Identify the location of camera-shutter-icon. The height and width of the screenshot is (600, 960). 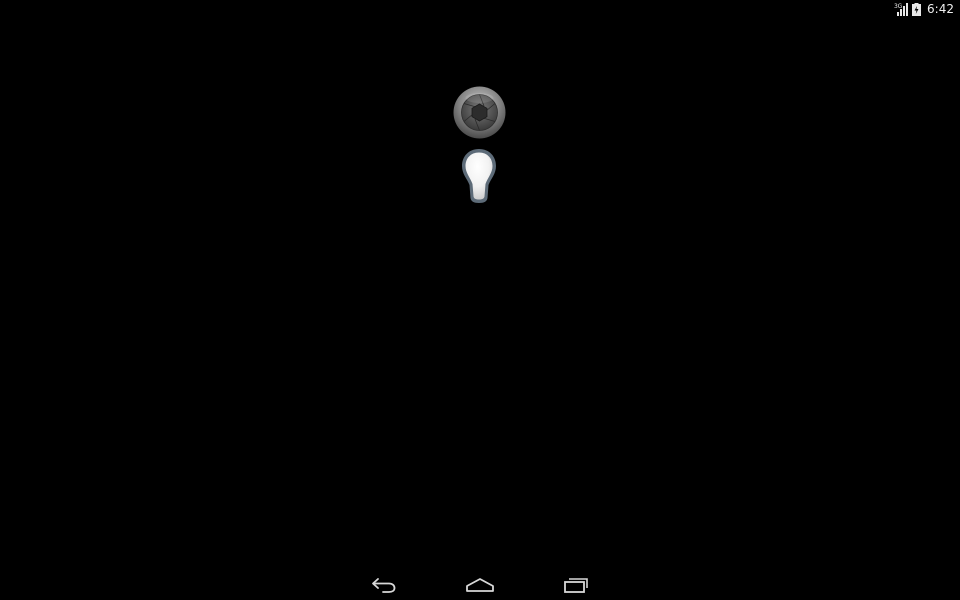
(479, 112).